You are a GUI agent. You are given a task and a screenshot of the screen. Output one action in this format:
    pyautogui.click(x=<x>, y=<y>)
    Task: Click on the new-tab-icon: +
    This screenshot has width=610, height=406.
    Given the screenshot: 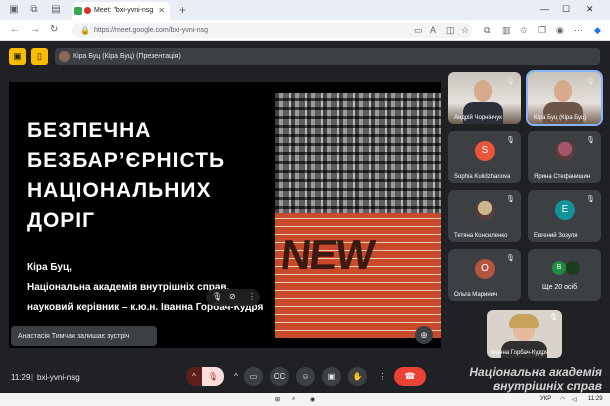 What is the action you would take?
    pyautogui.click(x=182, y=10)
    